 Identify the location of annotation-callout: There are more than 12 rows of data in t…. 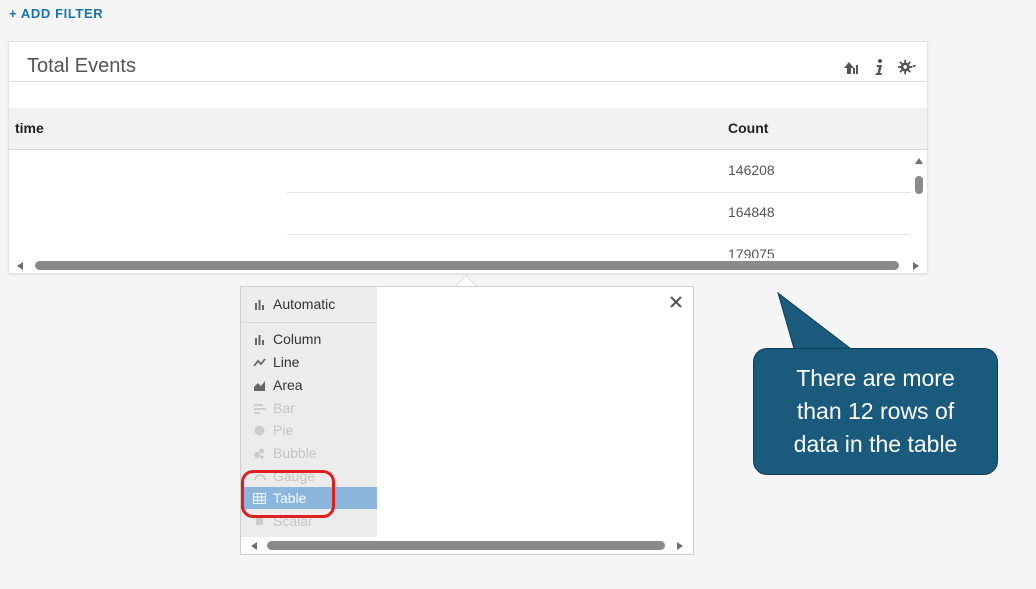
(875, 411).